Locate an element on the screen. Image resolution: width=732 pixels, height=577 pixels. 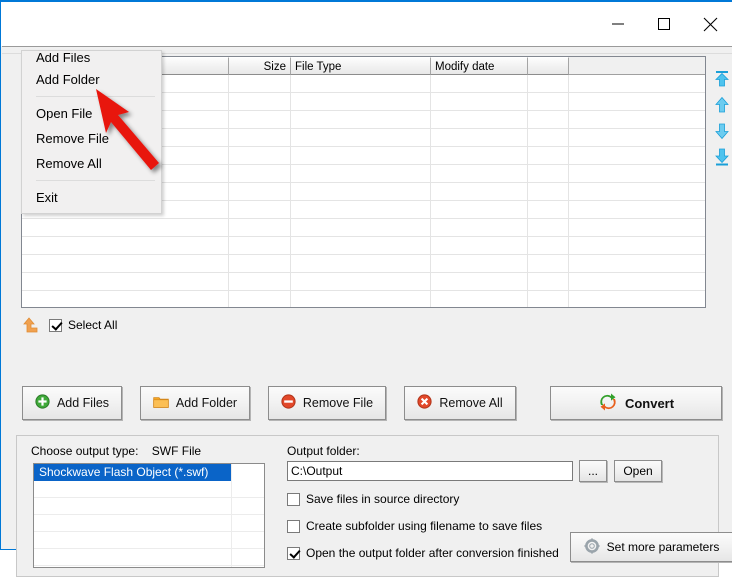
output-type-list: Shockwave Flash Object (*.swf) is located at coordinates (149, 515).